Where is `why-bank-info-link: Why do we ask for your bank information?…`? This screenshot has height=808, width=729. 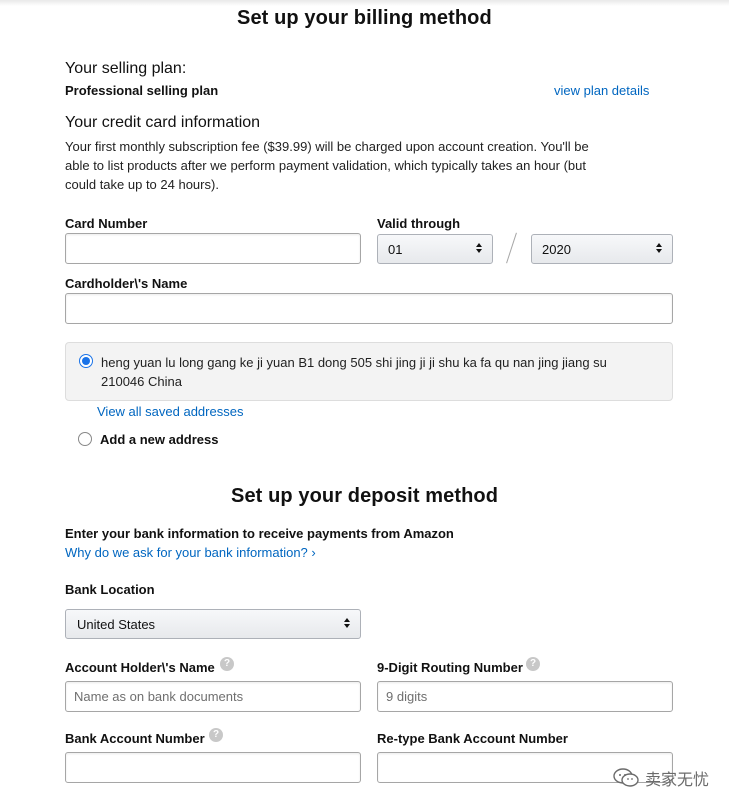 why-bank-info-link: Why do we ask for your bank information?… is located at coordinates (190, 552).